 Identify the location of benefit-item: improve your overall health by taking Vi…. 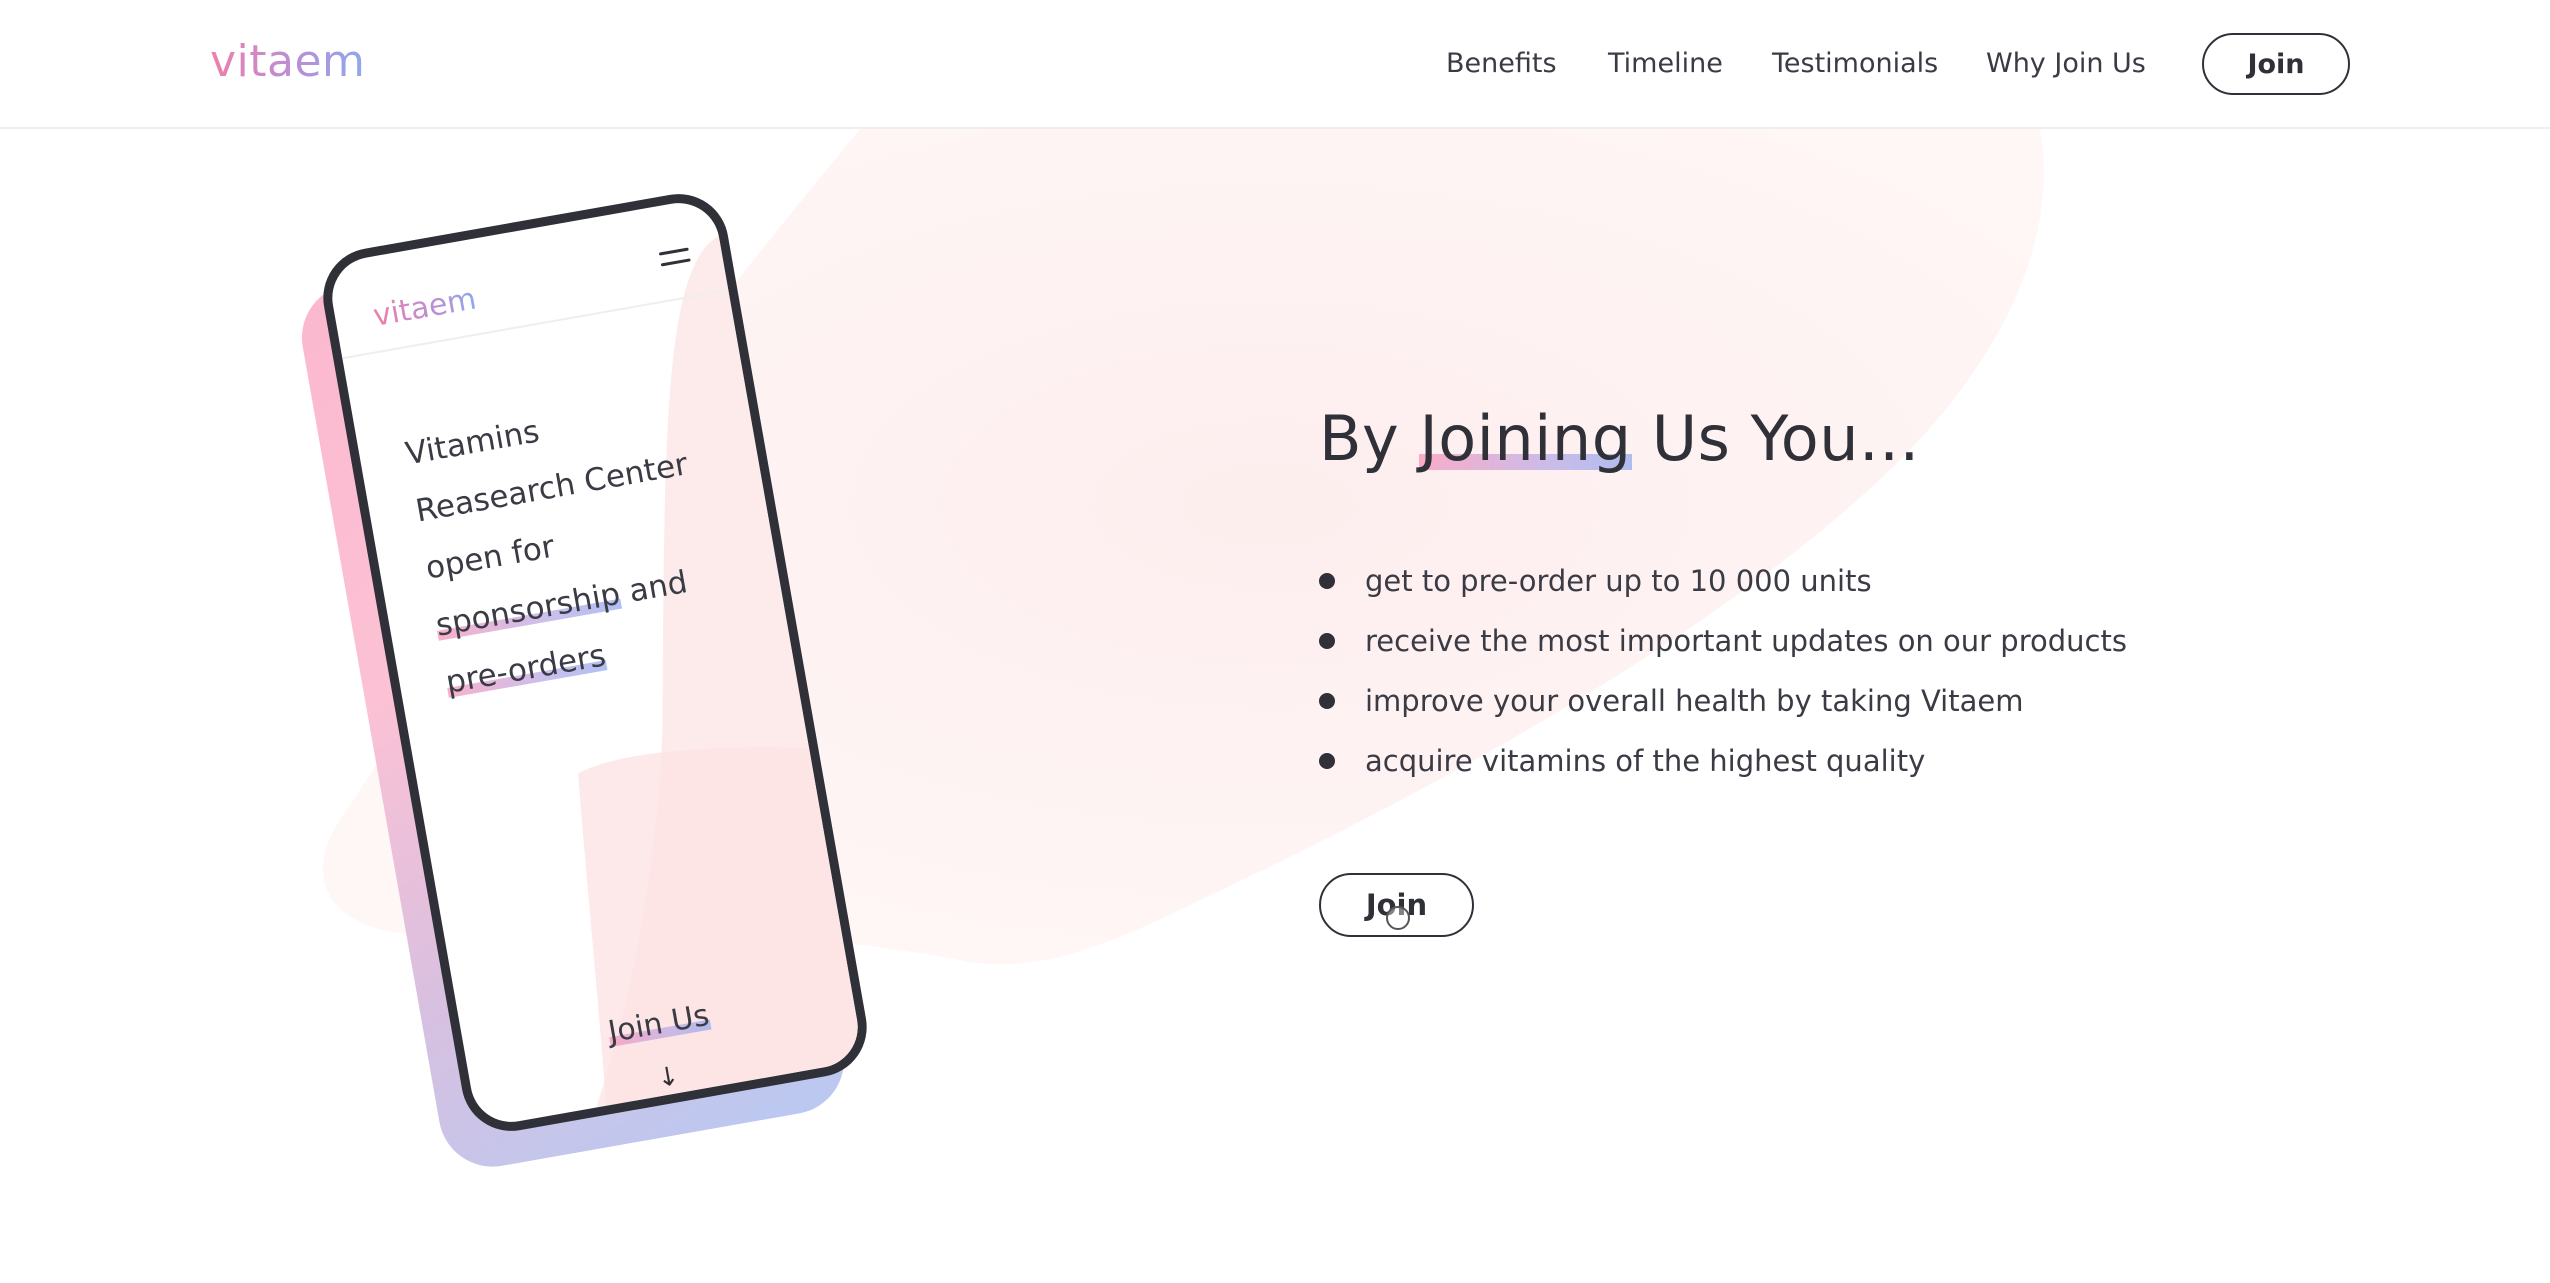
(1723, 710).